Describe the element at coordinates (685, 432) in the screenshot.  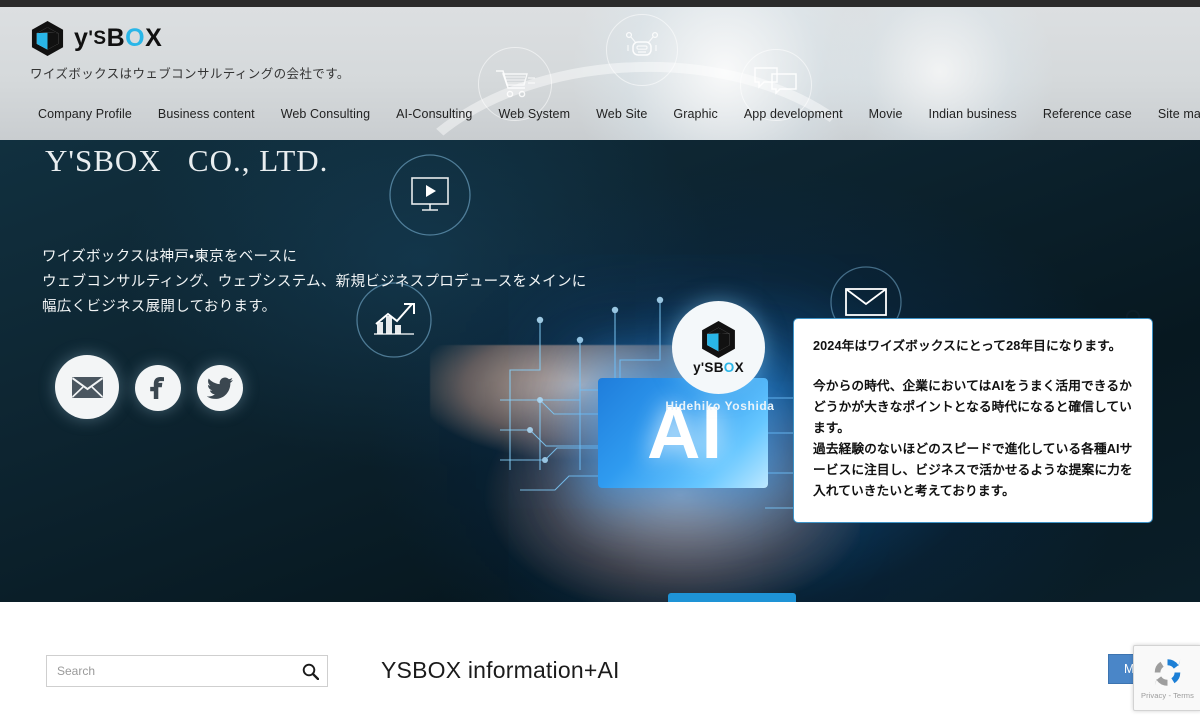
I see `ai-chip-label: AI` at that location.